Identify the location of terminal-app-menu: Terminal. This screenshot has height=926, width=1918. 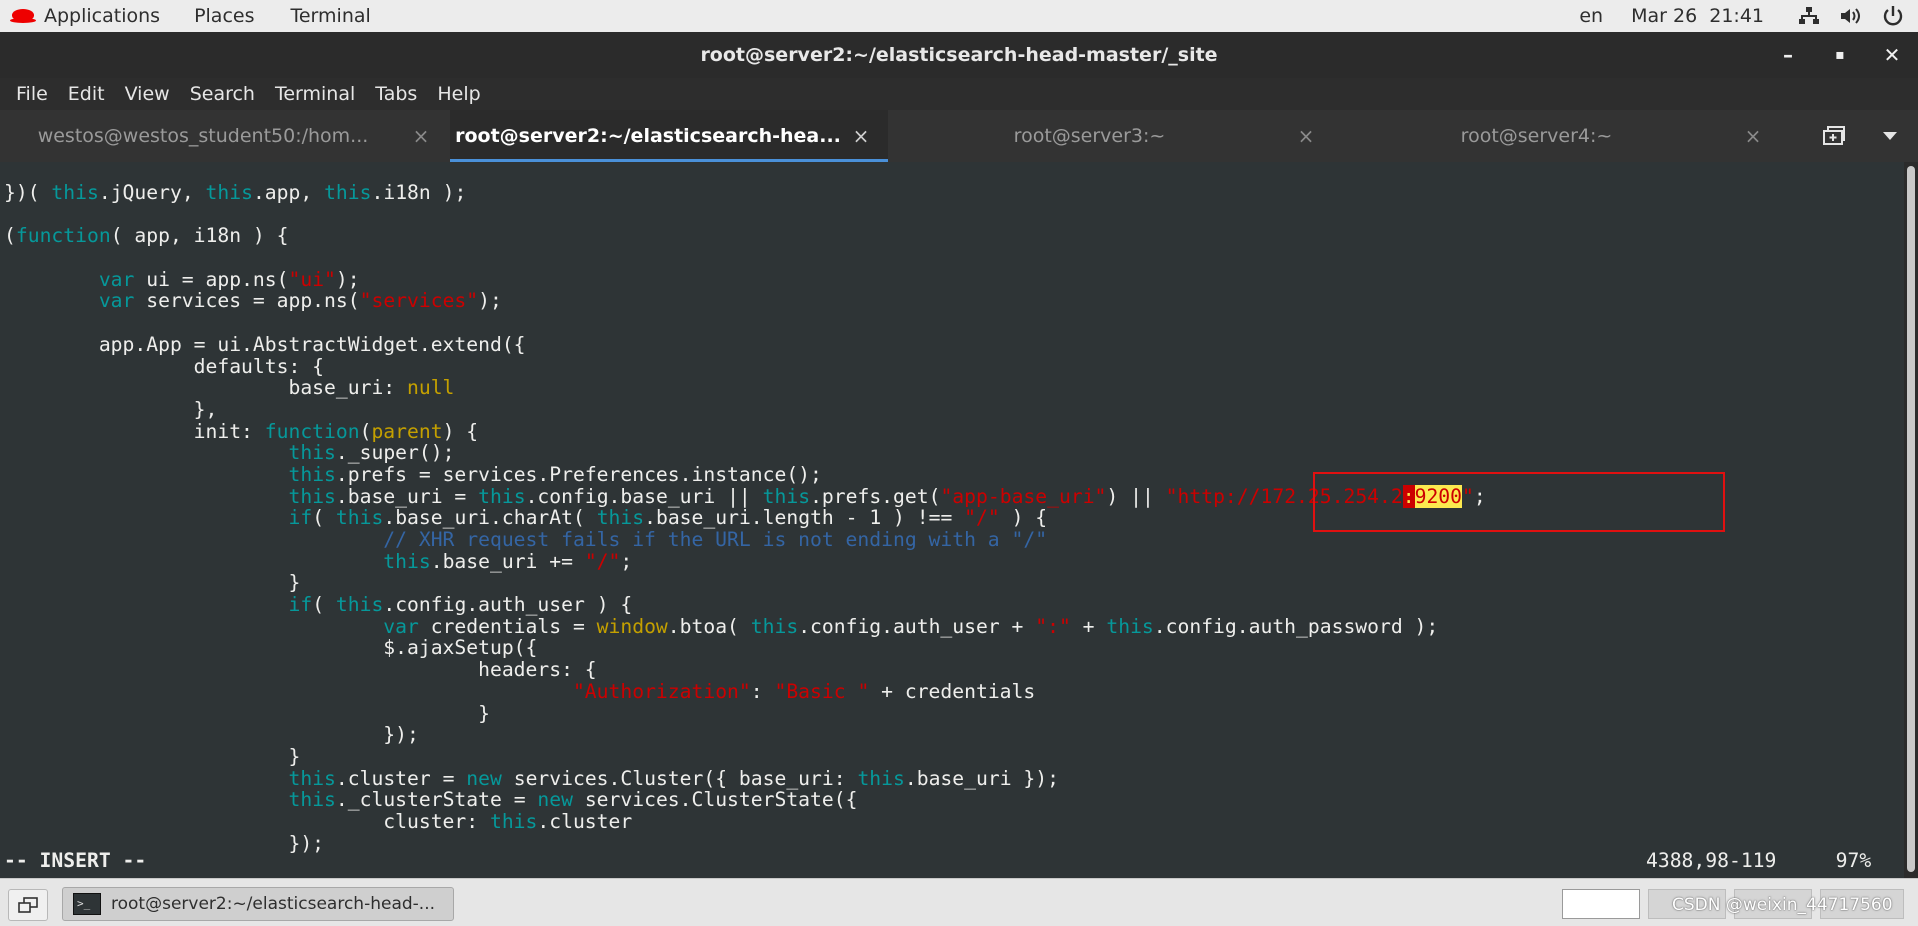
(330, 16).